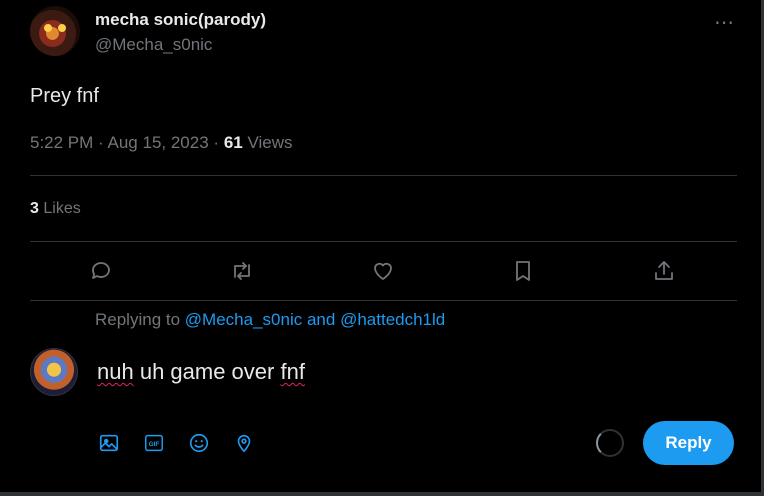 This screenshot has height=496, width=764. What do you see at coordinates (244, 443) in the screenshot?
I see `location-icon` at bounding box center [244, 443].